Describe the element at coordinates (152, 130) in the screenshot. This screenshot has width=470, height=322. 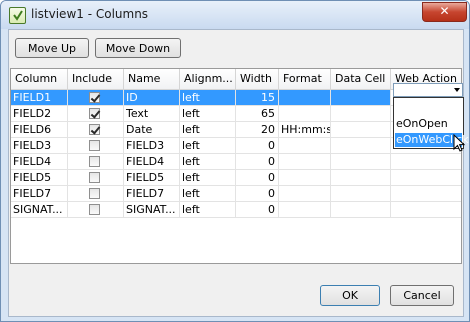
I see `cell-name: Date` at that location.